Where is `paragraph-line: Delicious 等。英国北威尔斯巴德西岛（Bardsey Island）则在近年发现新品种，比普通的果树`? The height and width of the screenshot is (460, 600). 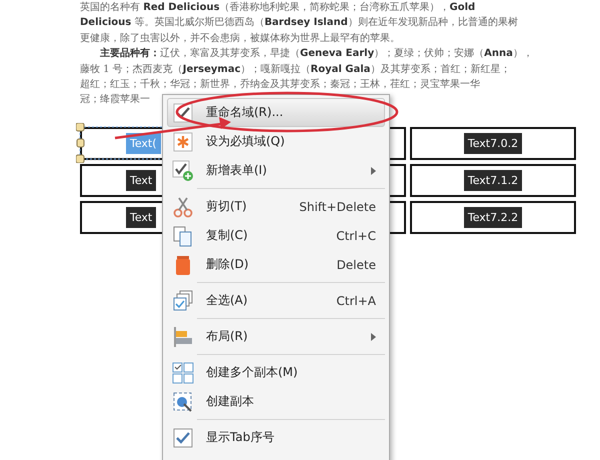
paragraph-line: Delicious 等。英国北威尔斯巴德西岛（Bardsey Island）则在近年发现新品种，比普通的果树 is located at coordinates (299, 23).